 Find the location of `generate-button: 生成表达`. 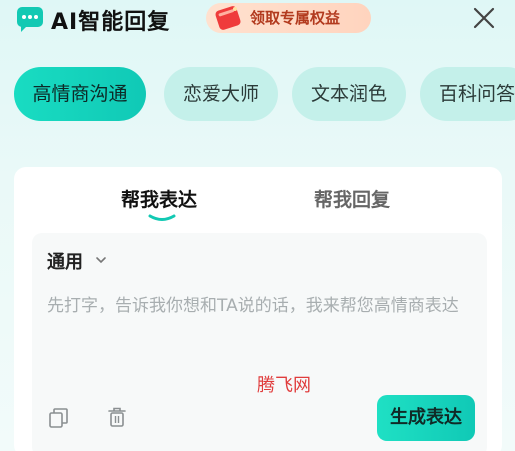

generate-button: 生成表达 is located at coordinates (426, 418).